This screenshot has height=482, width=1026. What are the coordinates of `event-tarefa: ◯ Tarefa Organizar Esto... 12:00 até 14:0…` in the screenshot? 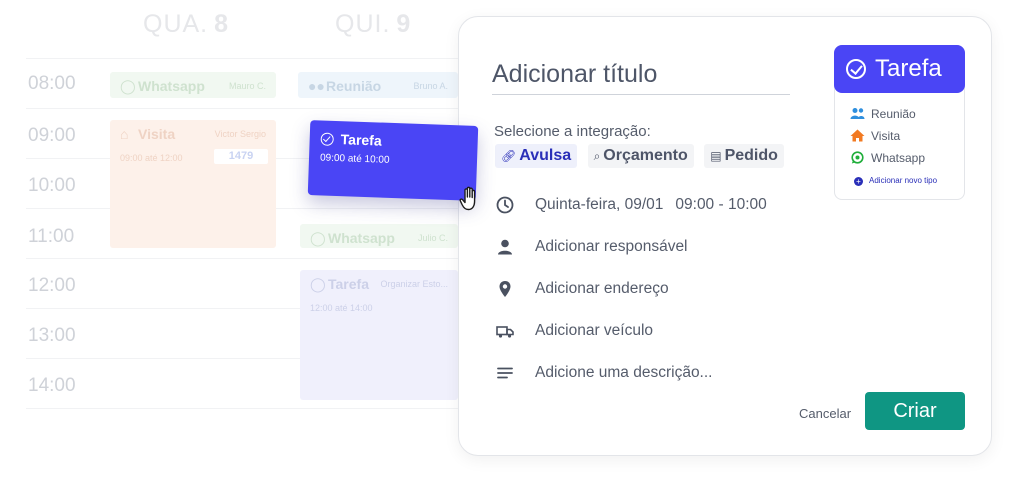 It's located at (379, 335).